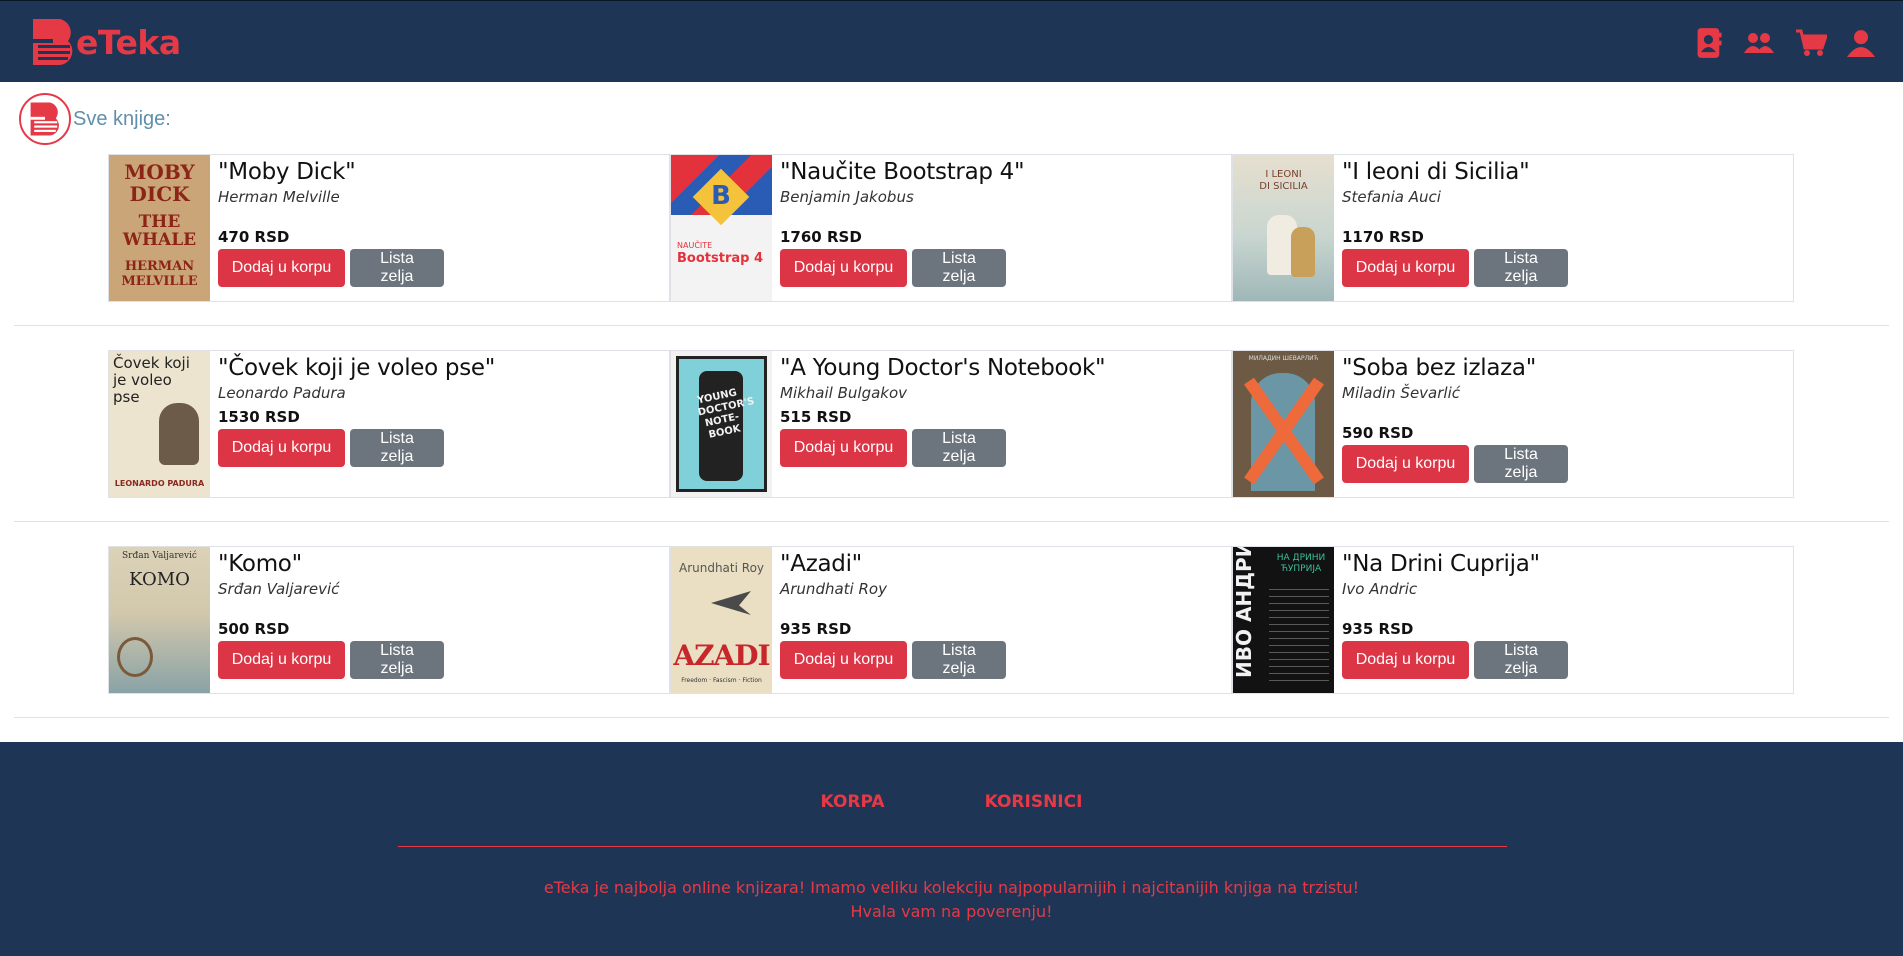 The width and height of the screenshot is (1903, 956). Describe the element at coordinates (1436, 172) in the screenshot. I see `book-title: "I leoni di Sicilia"` at that location.